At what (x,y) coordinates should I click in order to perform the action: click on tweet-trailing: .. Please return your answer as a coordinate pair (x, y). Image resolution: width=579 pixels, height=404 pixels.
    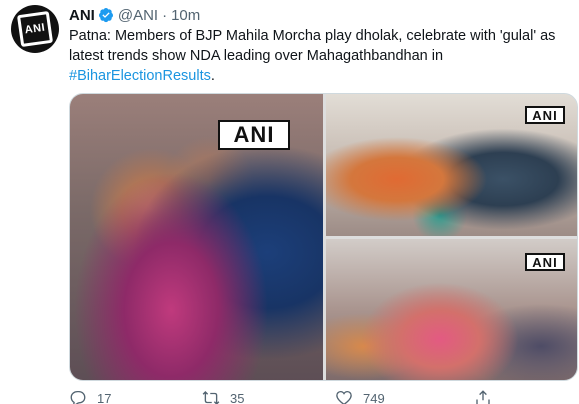
    Looking at the image, I should click on (212, 76).